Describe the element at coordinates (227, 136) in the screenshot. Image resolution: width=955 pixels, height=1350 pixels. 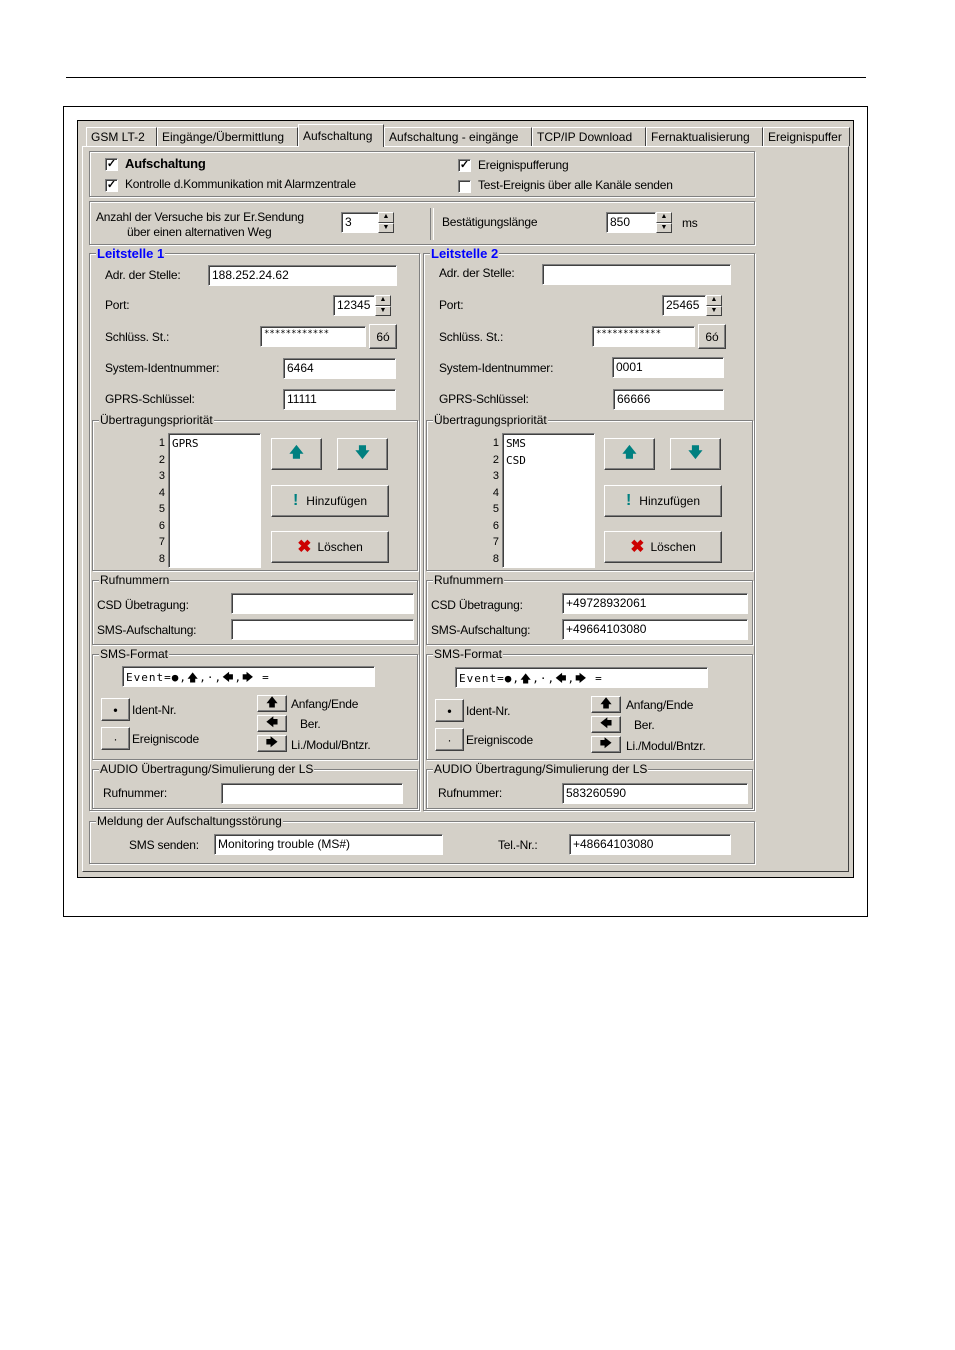
I see `tab-eingaenge-uebermittlung: Eingänge/Übermittlung` at that location.